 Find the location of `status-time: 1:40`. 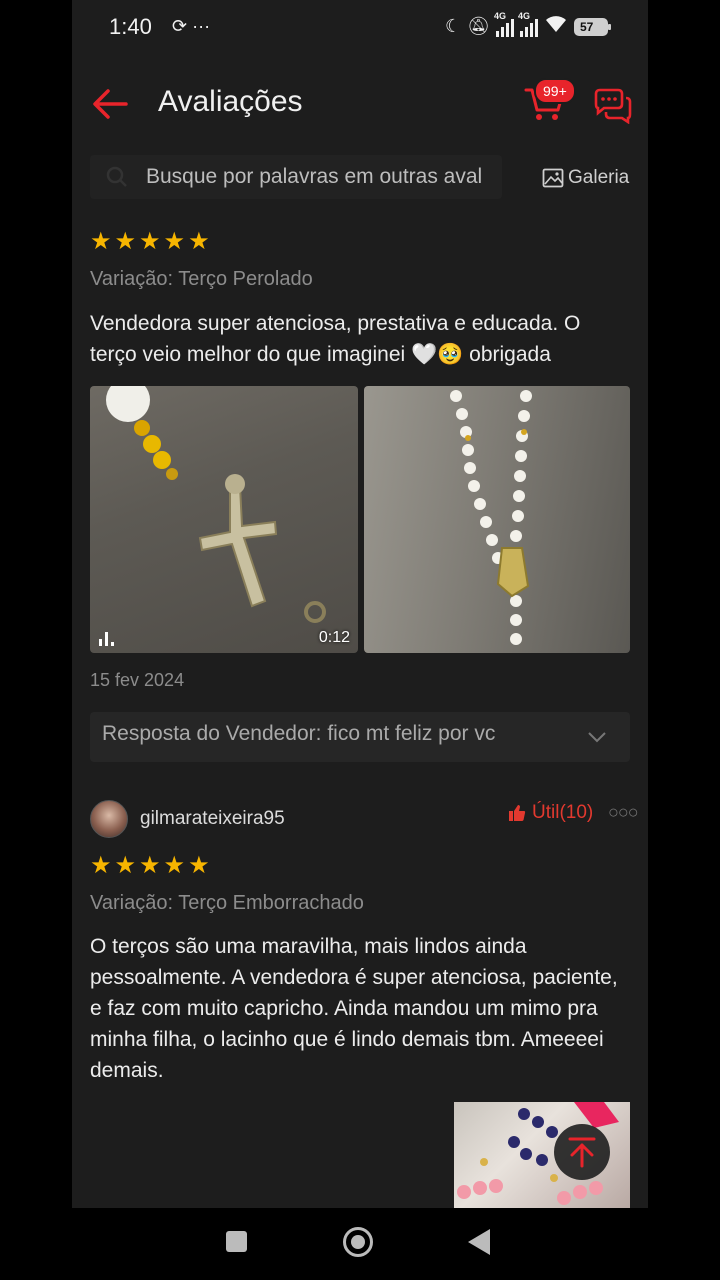

status-time: 1:40 is located at coordinates (130, 26).